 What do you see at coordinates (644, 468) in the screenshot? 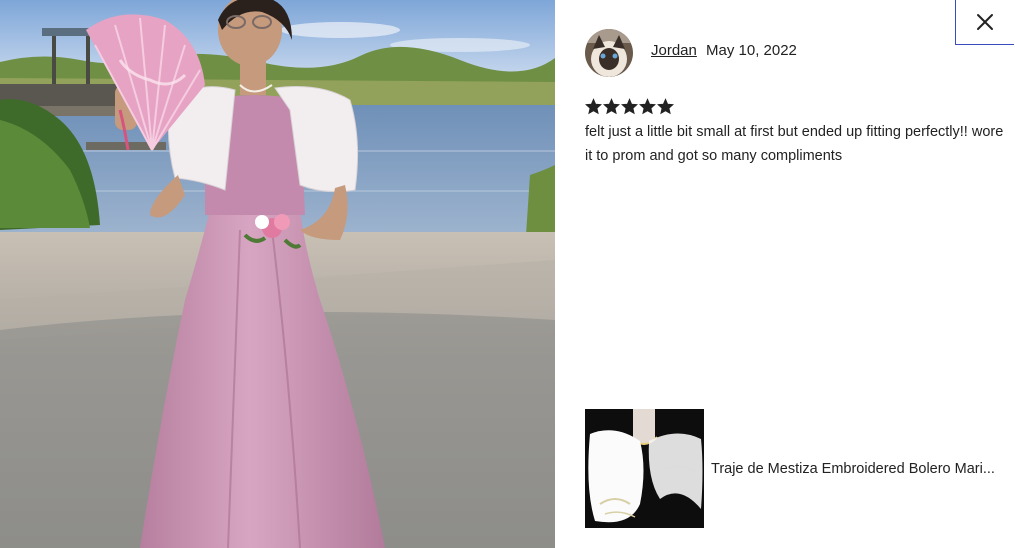
I see `product-thumbnail` at bounding box center [644, 468].